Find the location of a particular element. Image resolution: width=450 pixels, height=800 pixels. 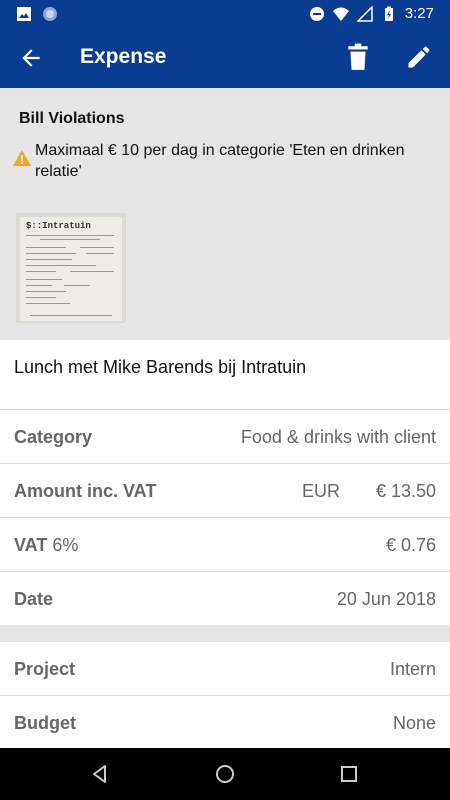

status-time: 3:27 is located at coordinates (419, 13).